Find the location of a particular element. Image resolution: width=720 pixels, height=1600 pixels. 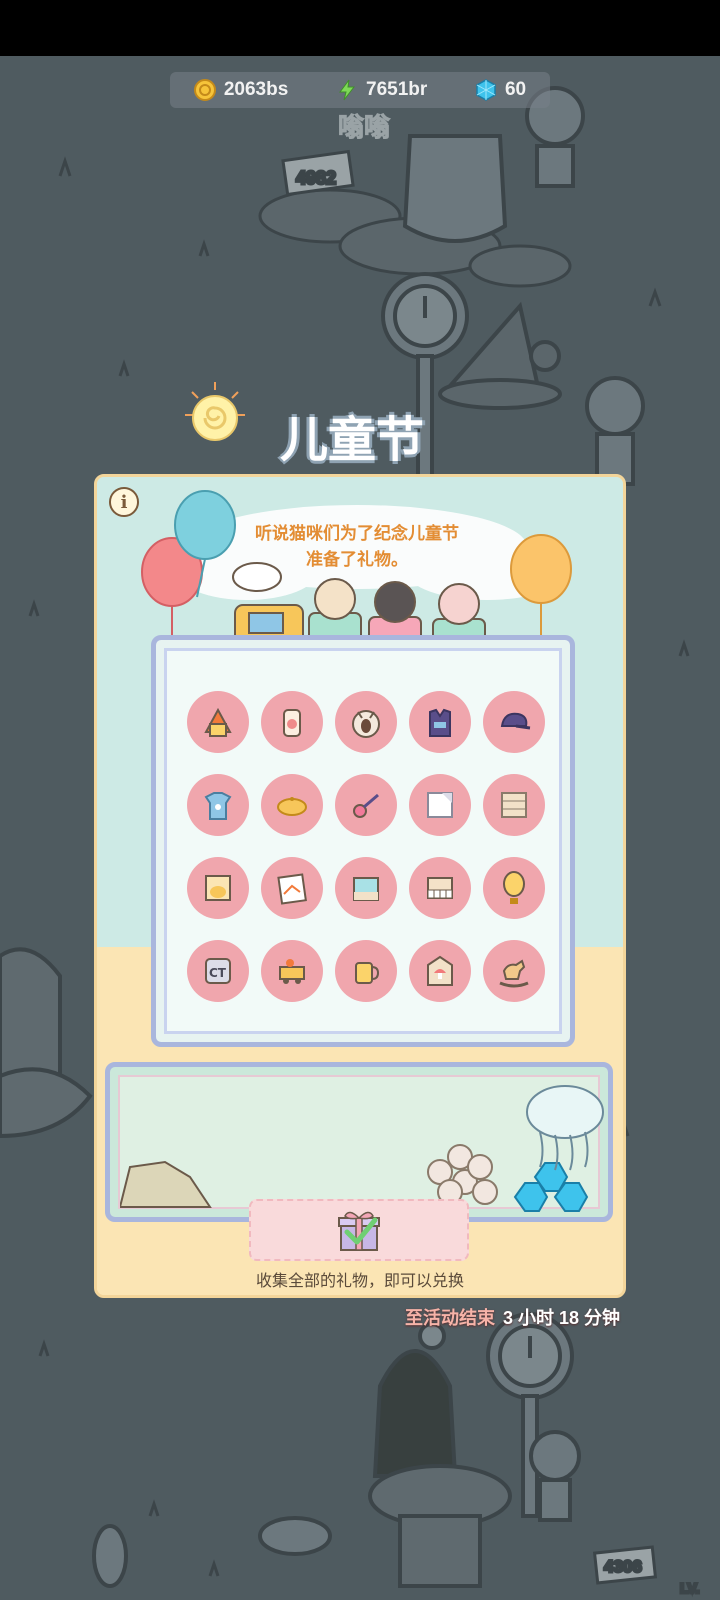

flower-cluster-icon is located at coordinates (462, 1174).